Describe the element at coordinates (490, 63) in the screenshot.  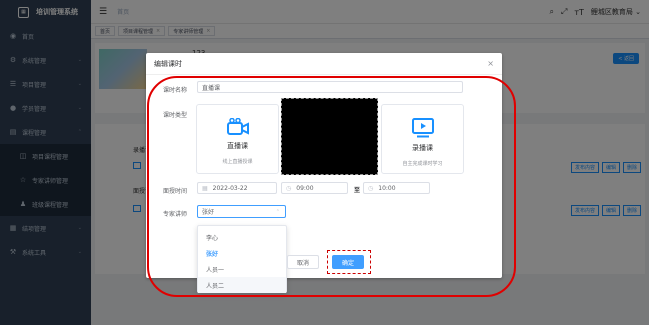
I see `close-icon: ×` at that location.